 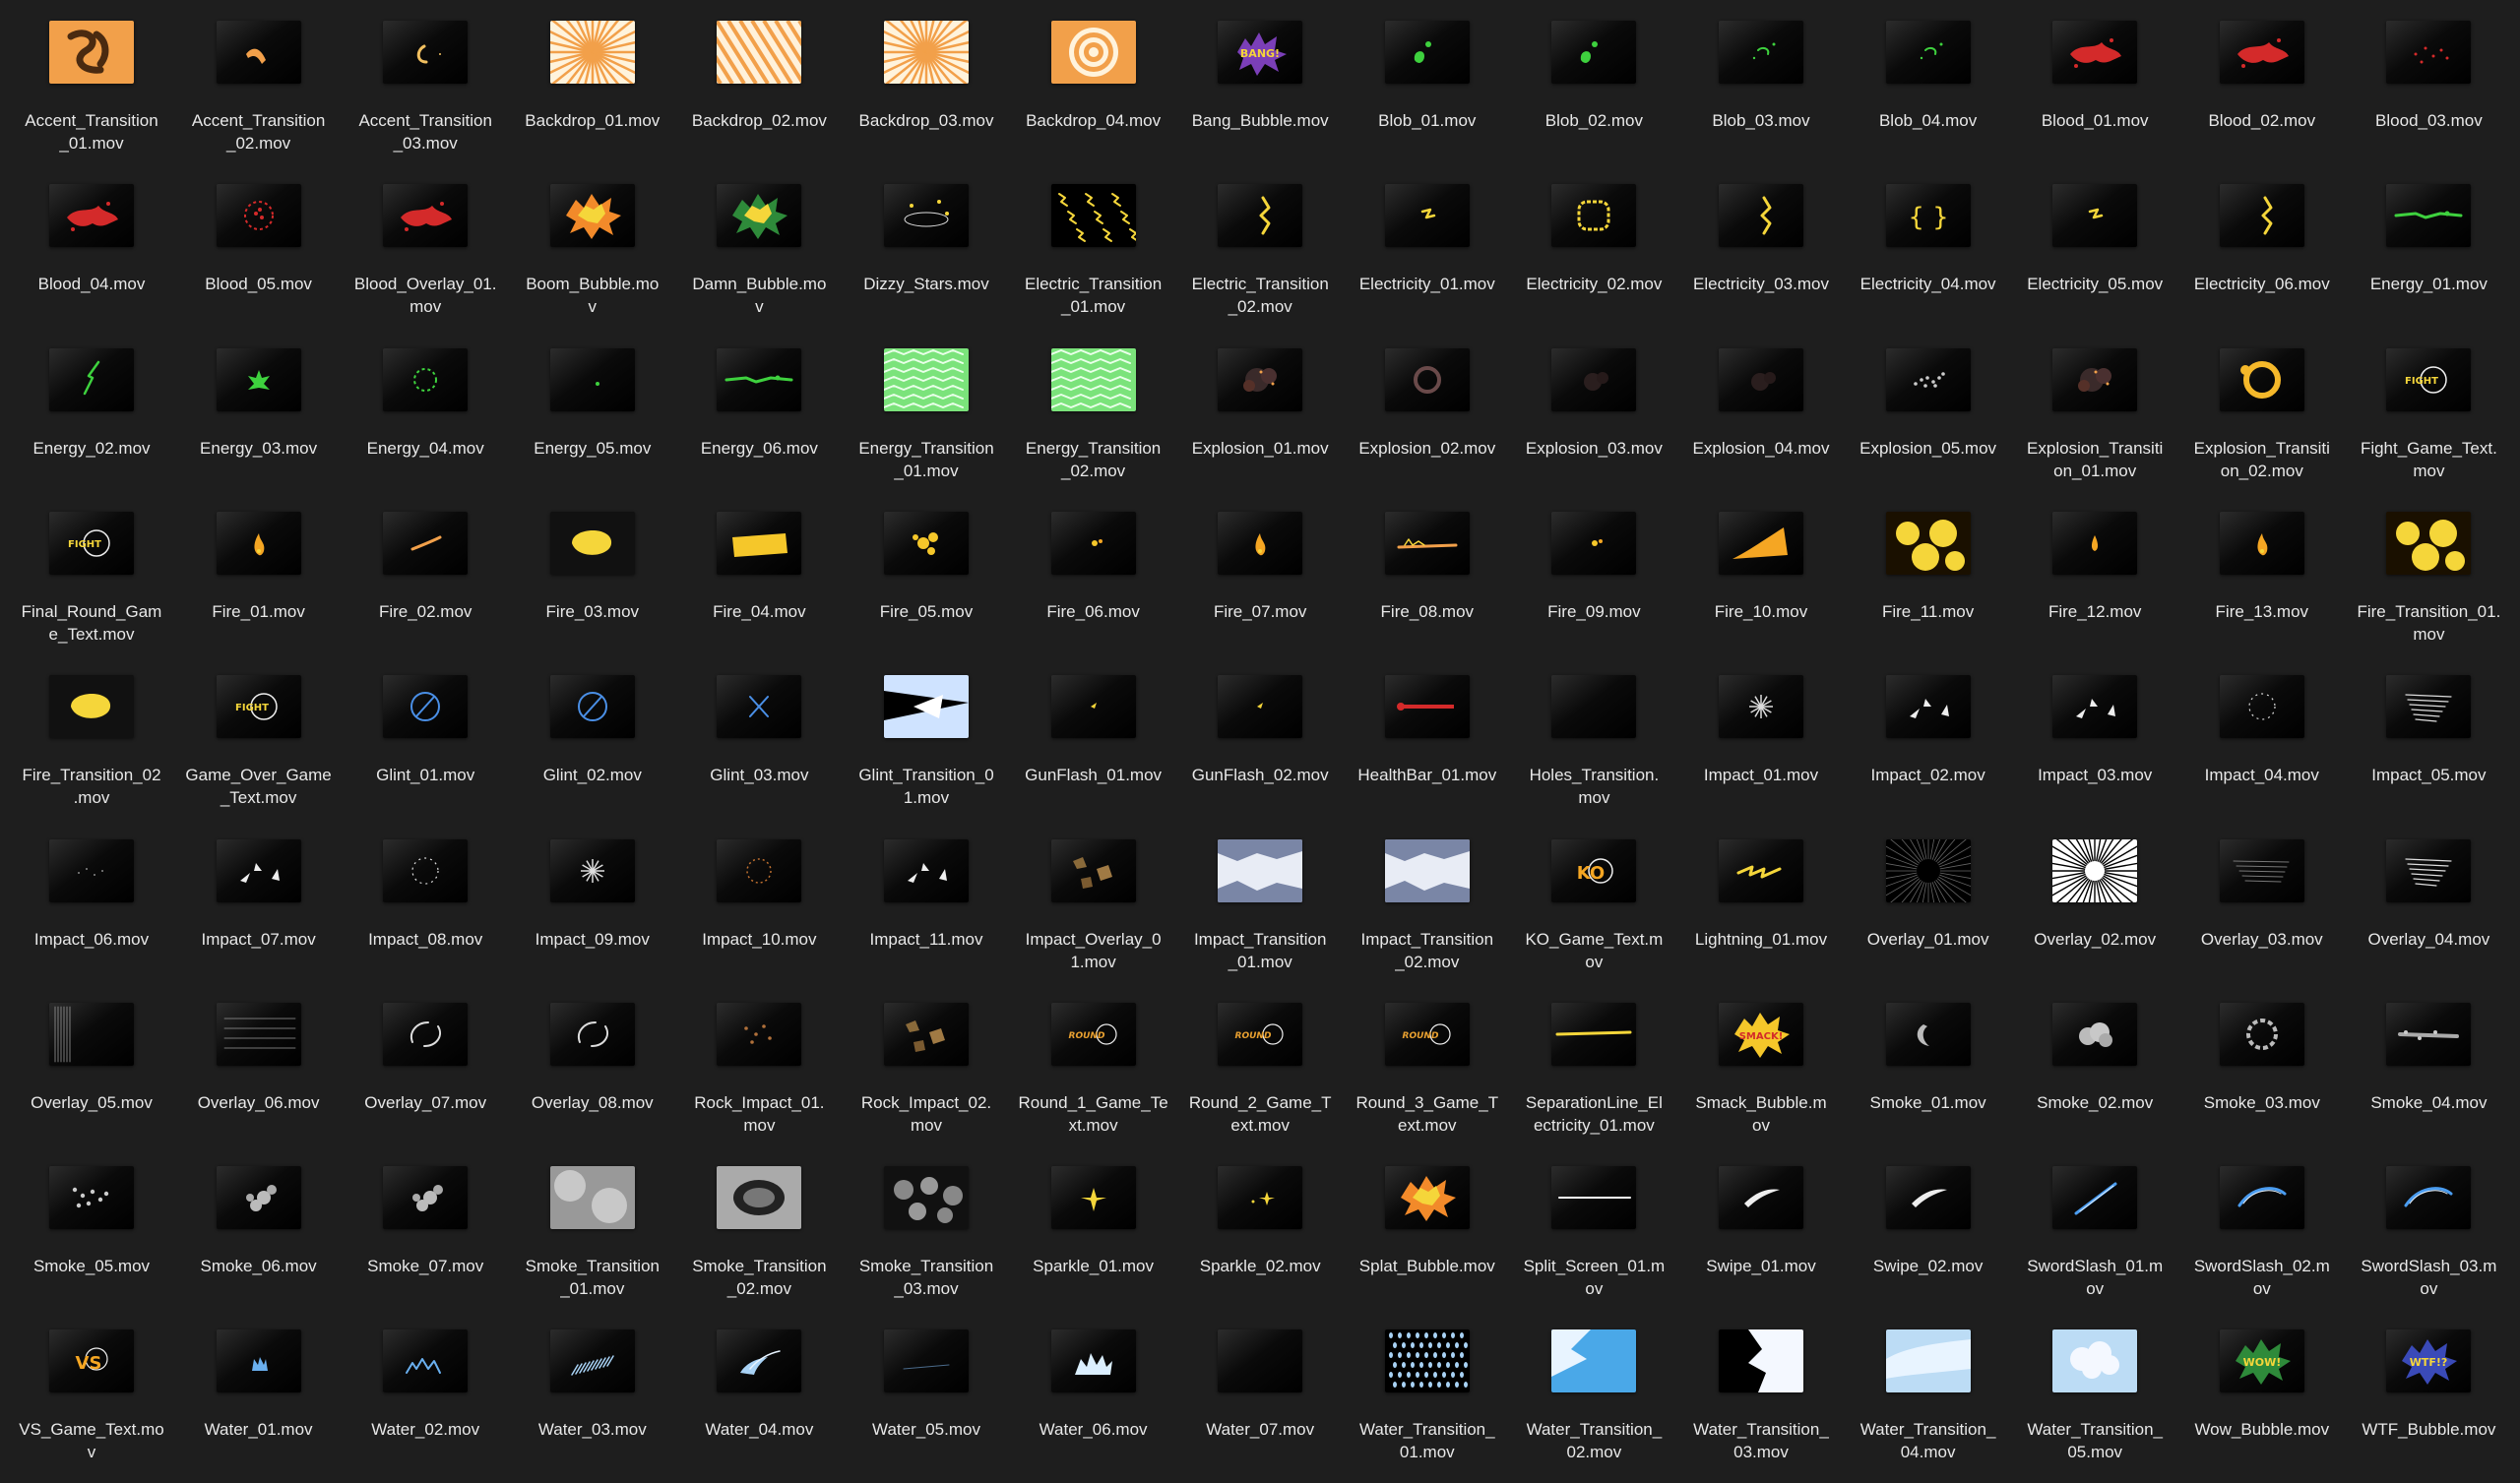 I want to click on file-item-damn-bubble: Damn_Bubble.mo v, so click(x=759, y=242).